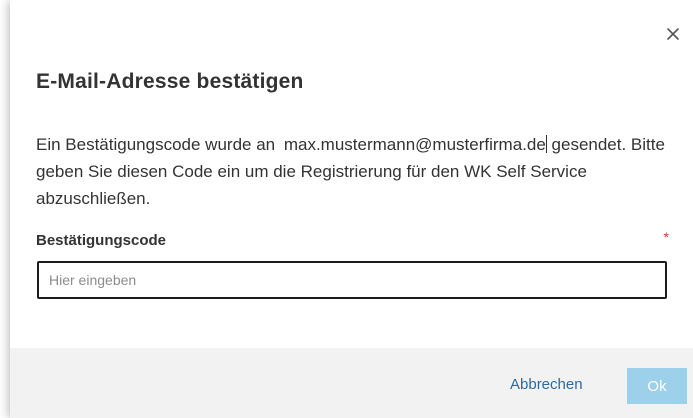  Describe the element at coordinates (657, 386) in the screenshot. I see `ok-button: Ok` at that location.